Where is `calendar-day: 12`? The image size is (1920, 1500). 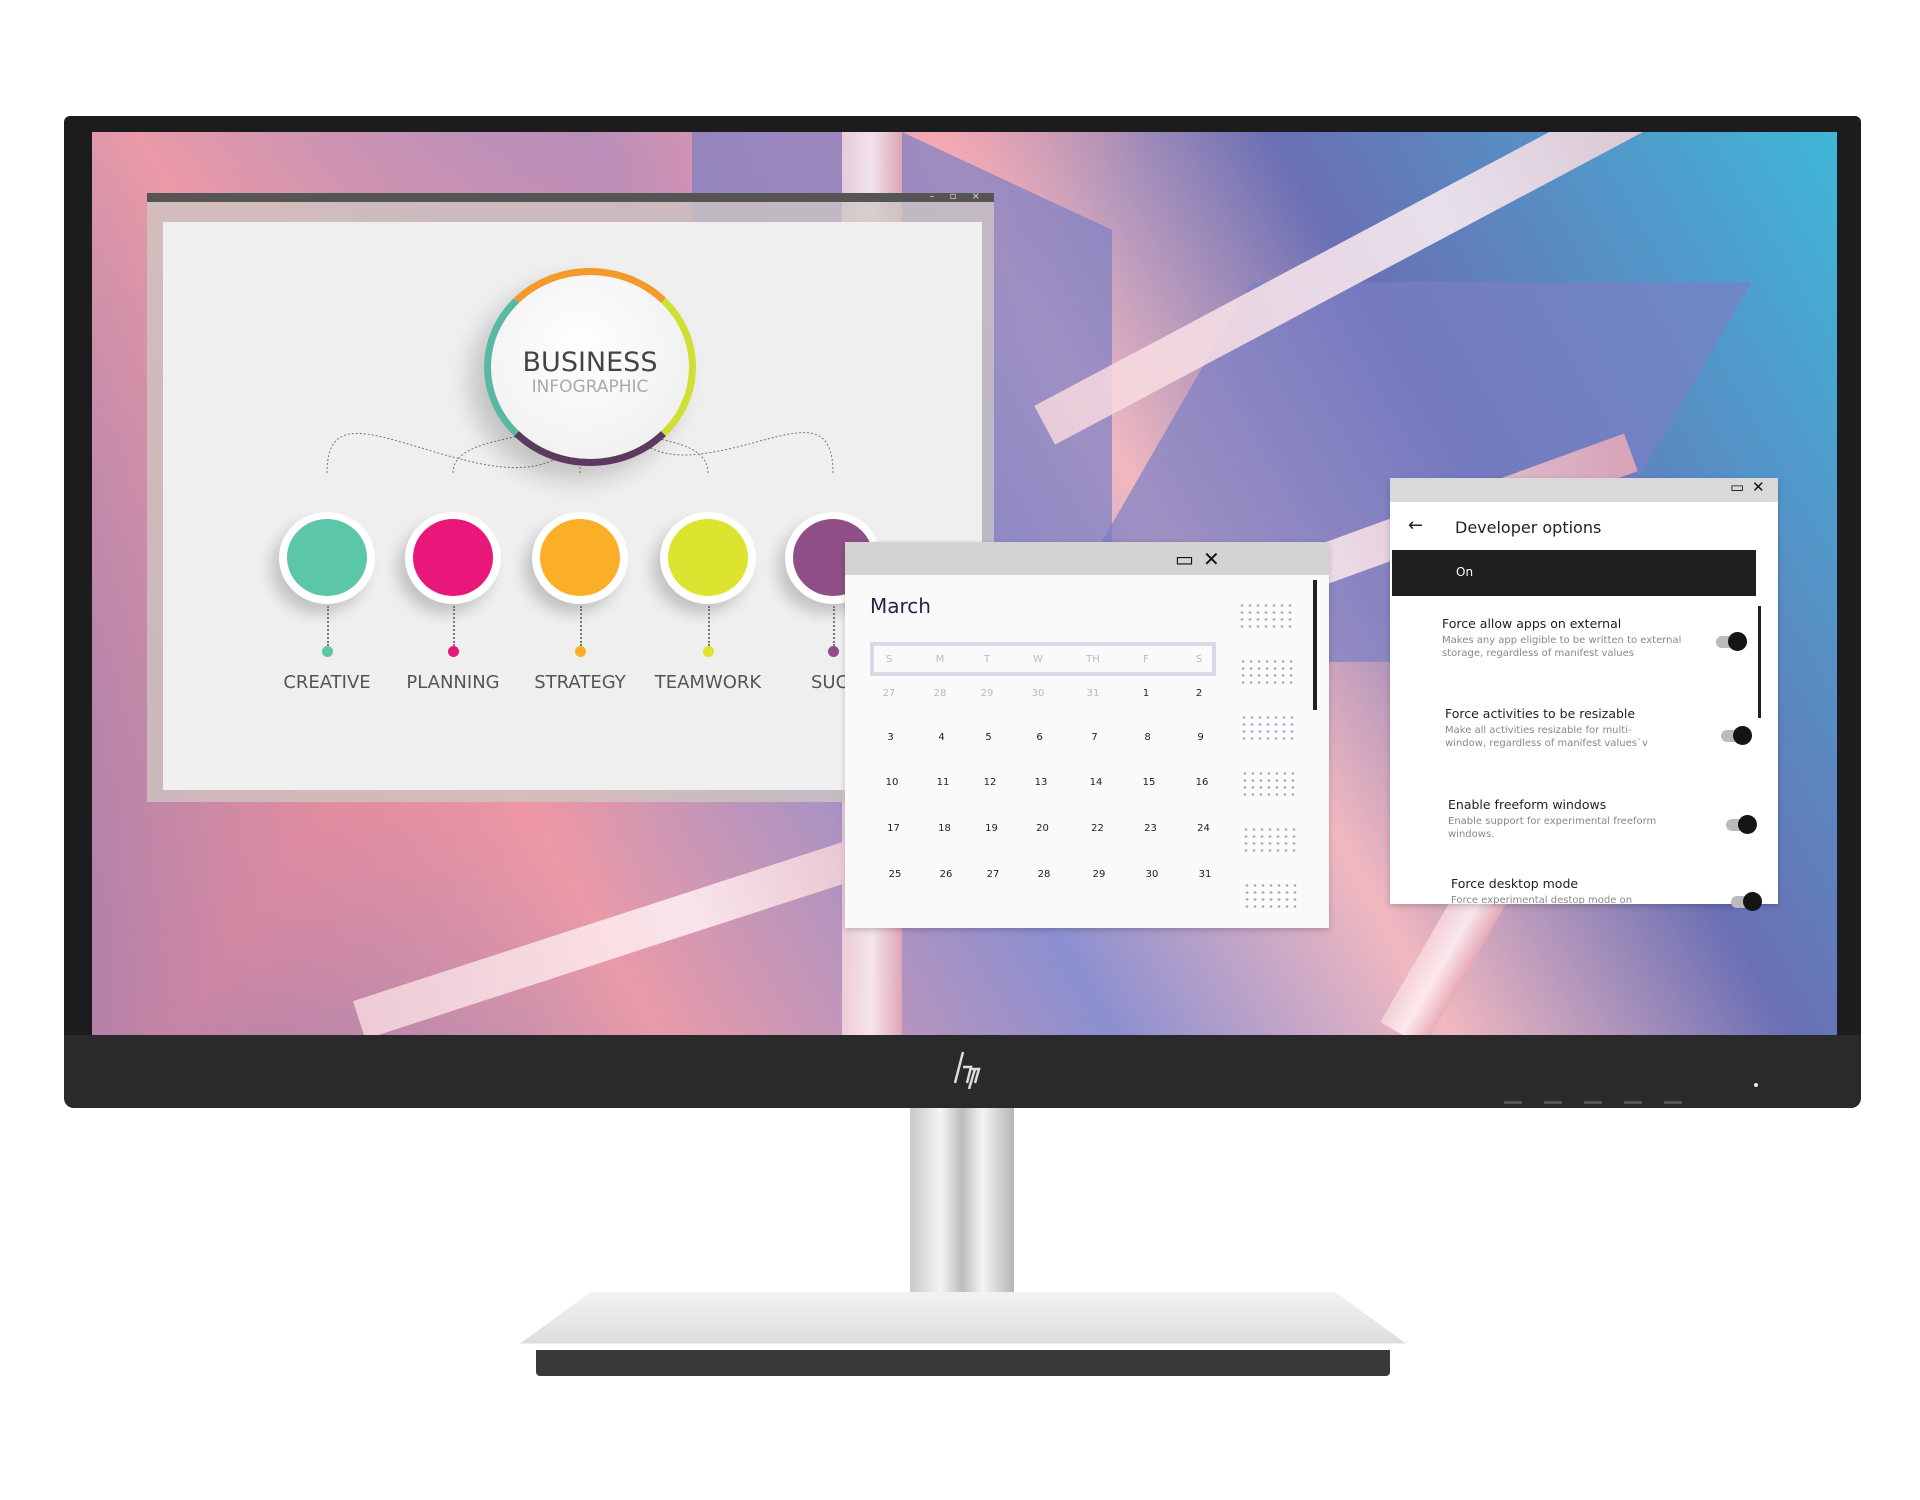
calendar-day: 12 is located at coordinates (990, 782).